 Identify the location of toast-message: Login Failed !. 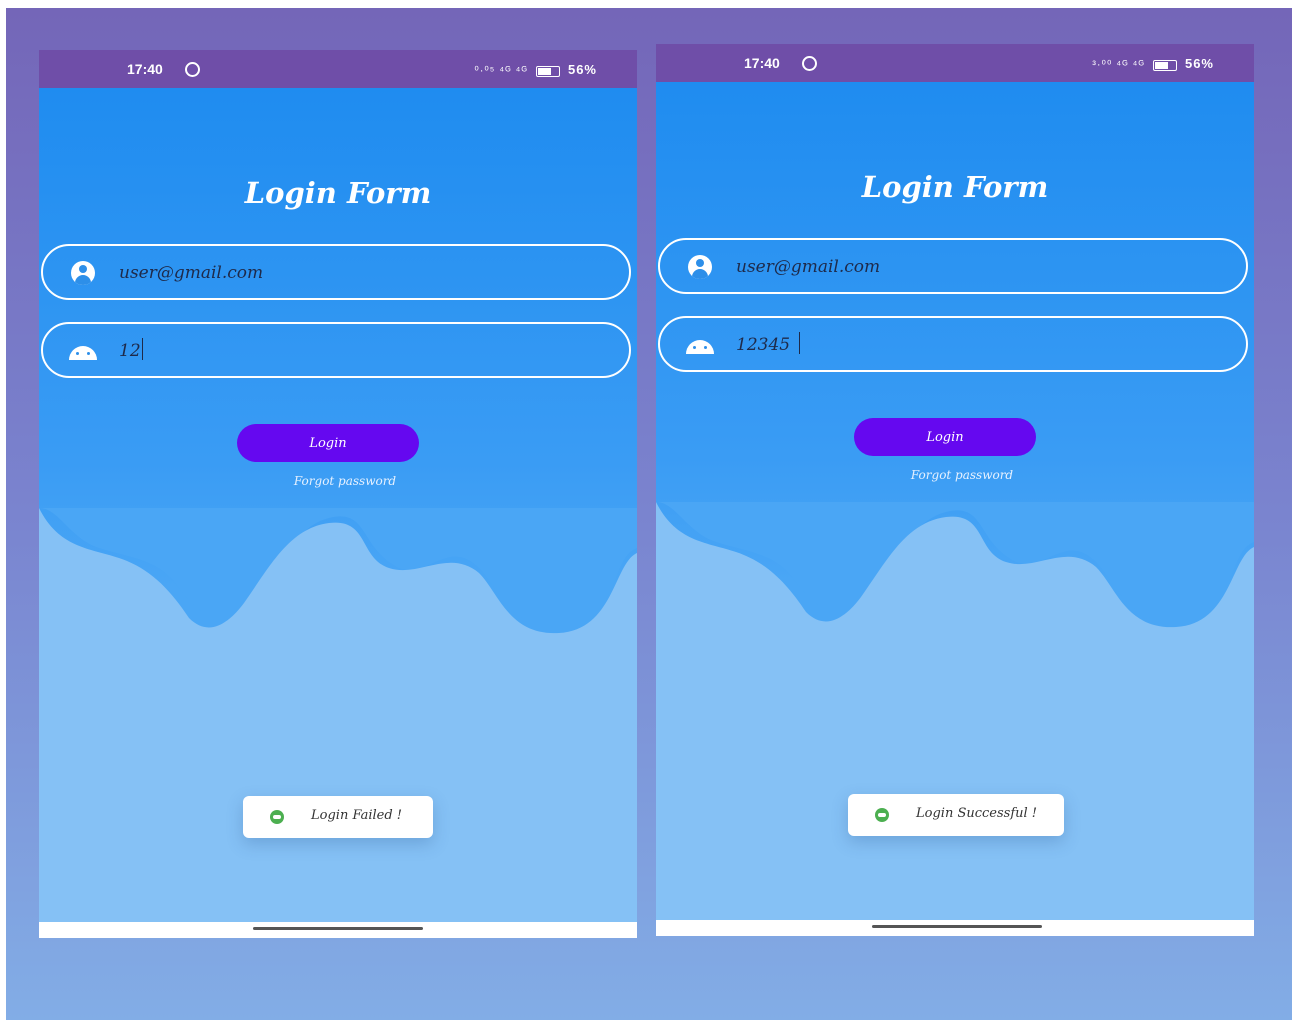
(338, 817).